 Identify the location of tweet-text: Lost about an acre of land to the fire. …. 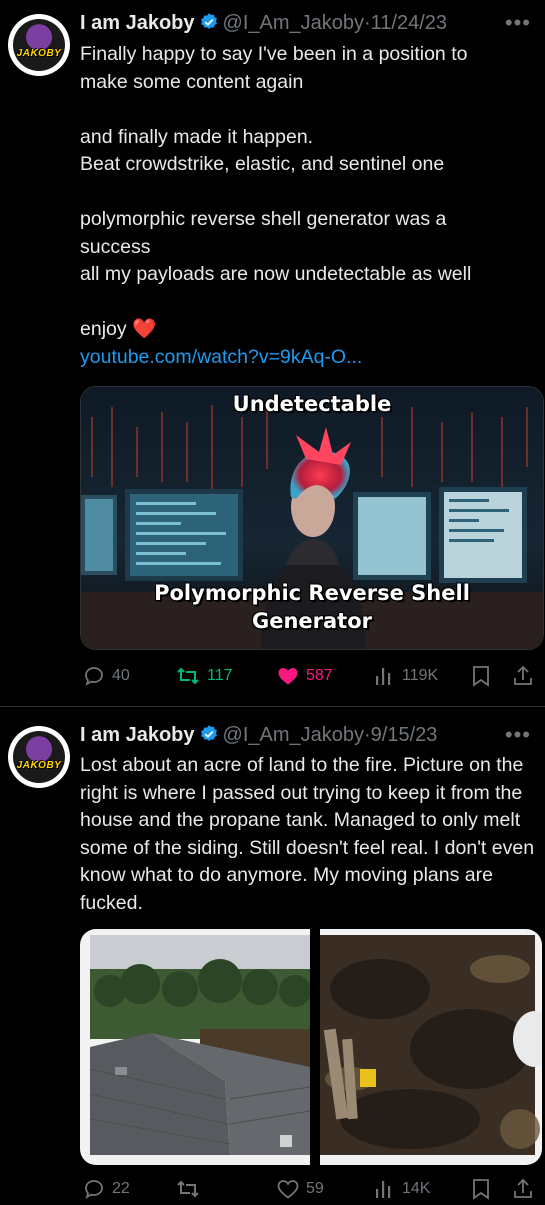
(311, 834).